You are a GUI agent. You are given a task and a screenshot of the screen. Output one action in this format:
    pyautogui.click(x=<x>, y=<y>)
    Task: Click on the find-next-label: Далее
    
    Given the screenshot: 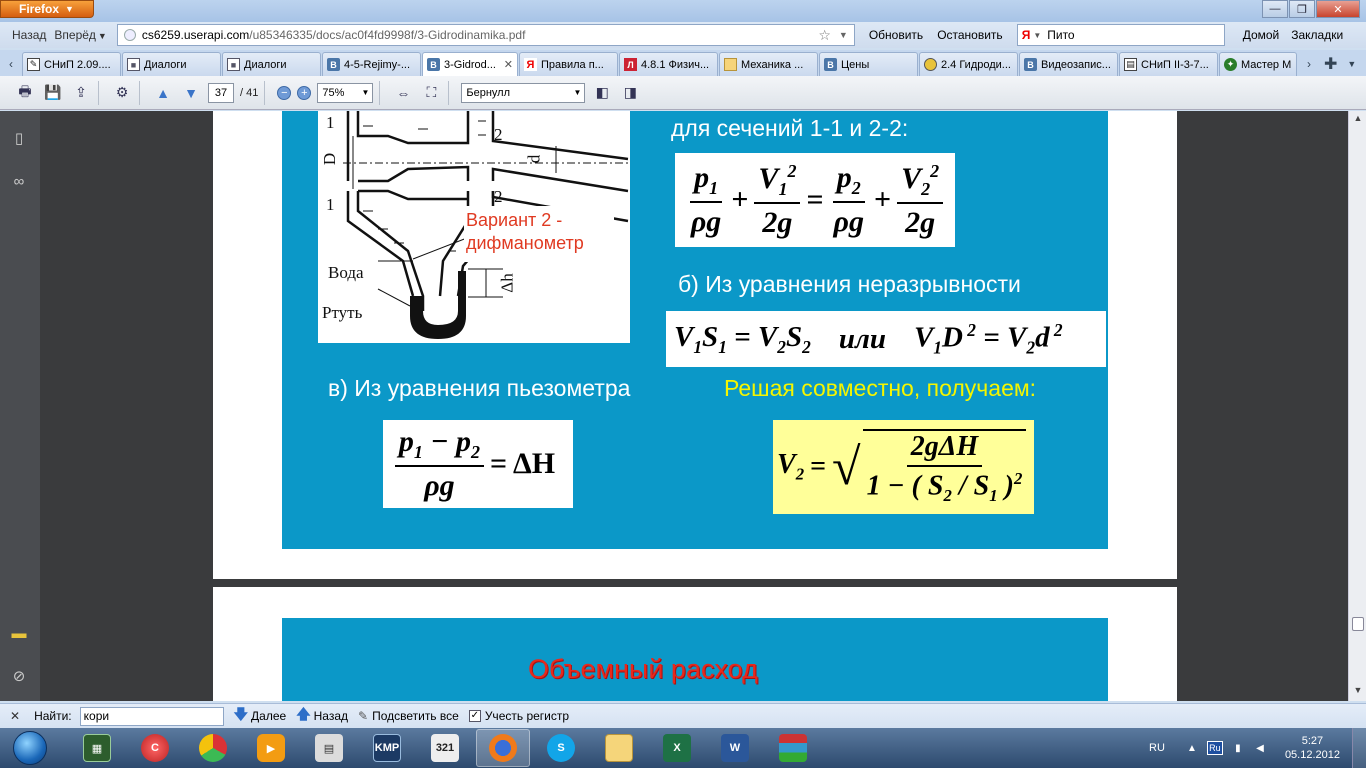 What is the action you would take?
    pyautogui.click(x=269, y=716)
    